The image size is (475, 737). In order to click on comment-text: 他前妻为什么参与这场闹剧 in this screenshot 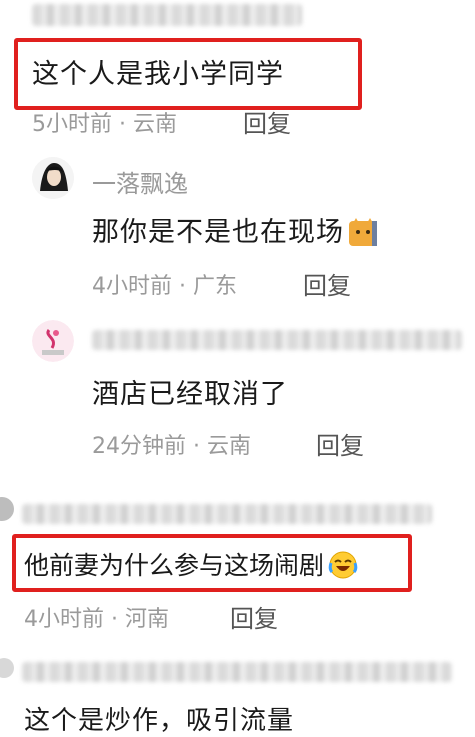, I will do `click(191, 566)`.